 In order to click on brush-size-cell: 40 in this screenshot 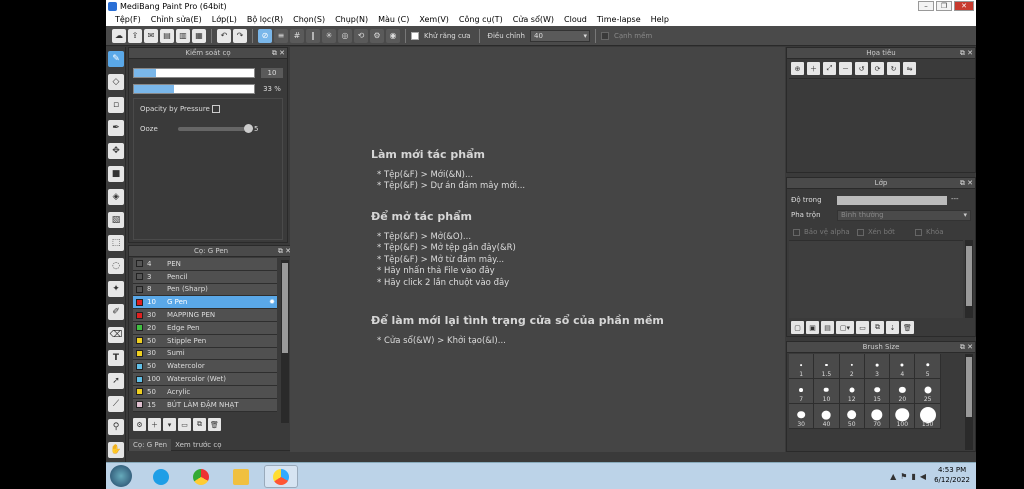, I will do `click(827, 416)`.